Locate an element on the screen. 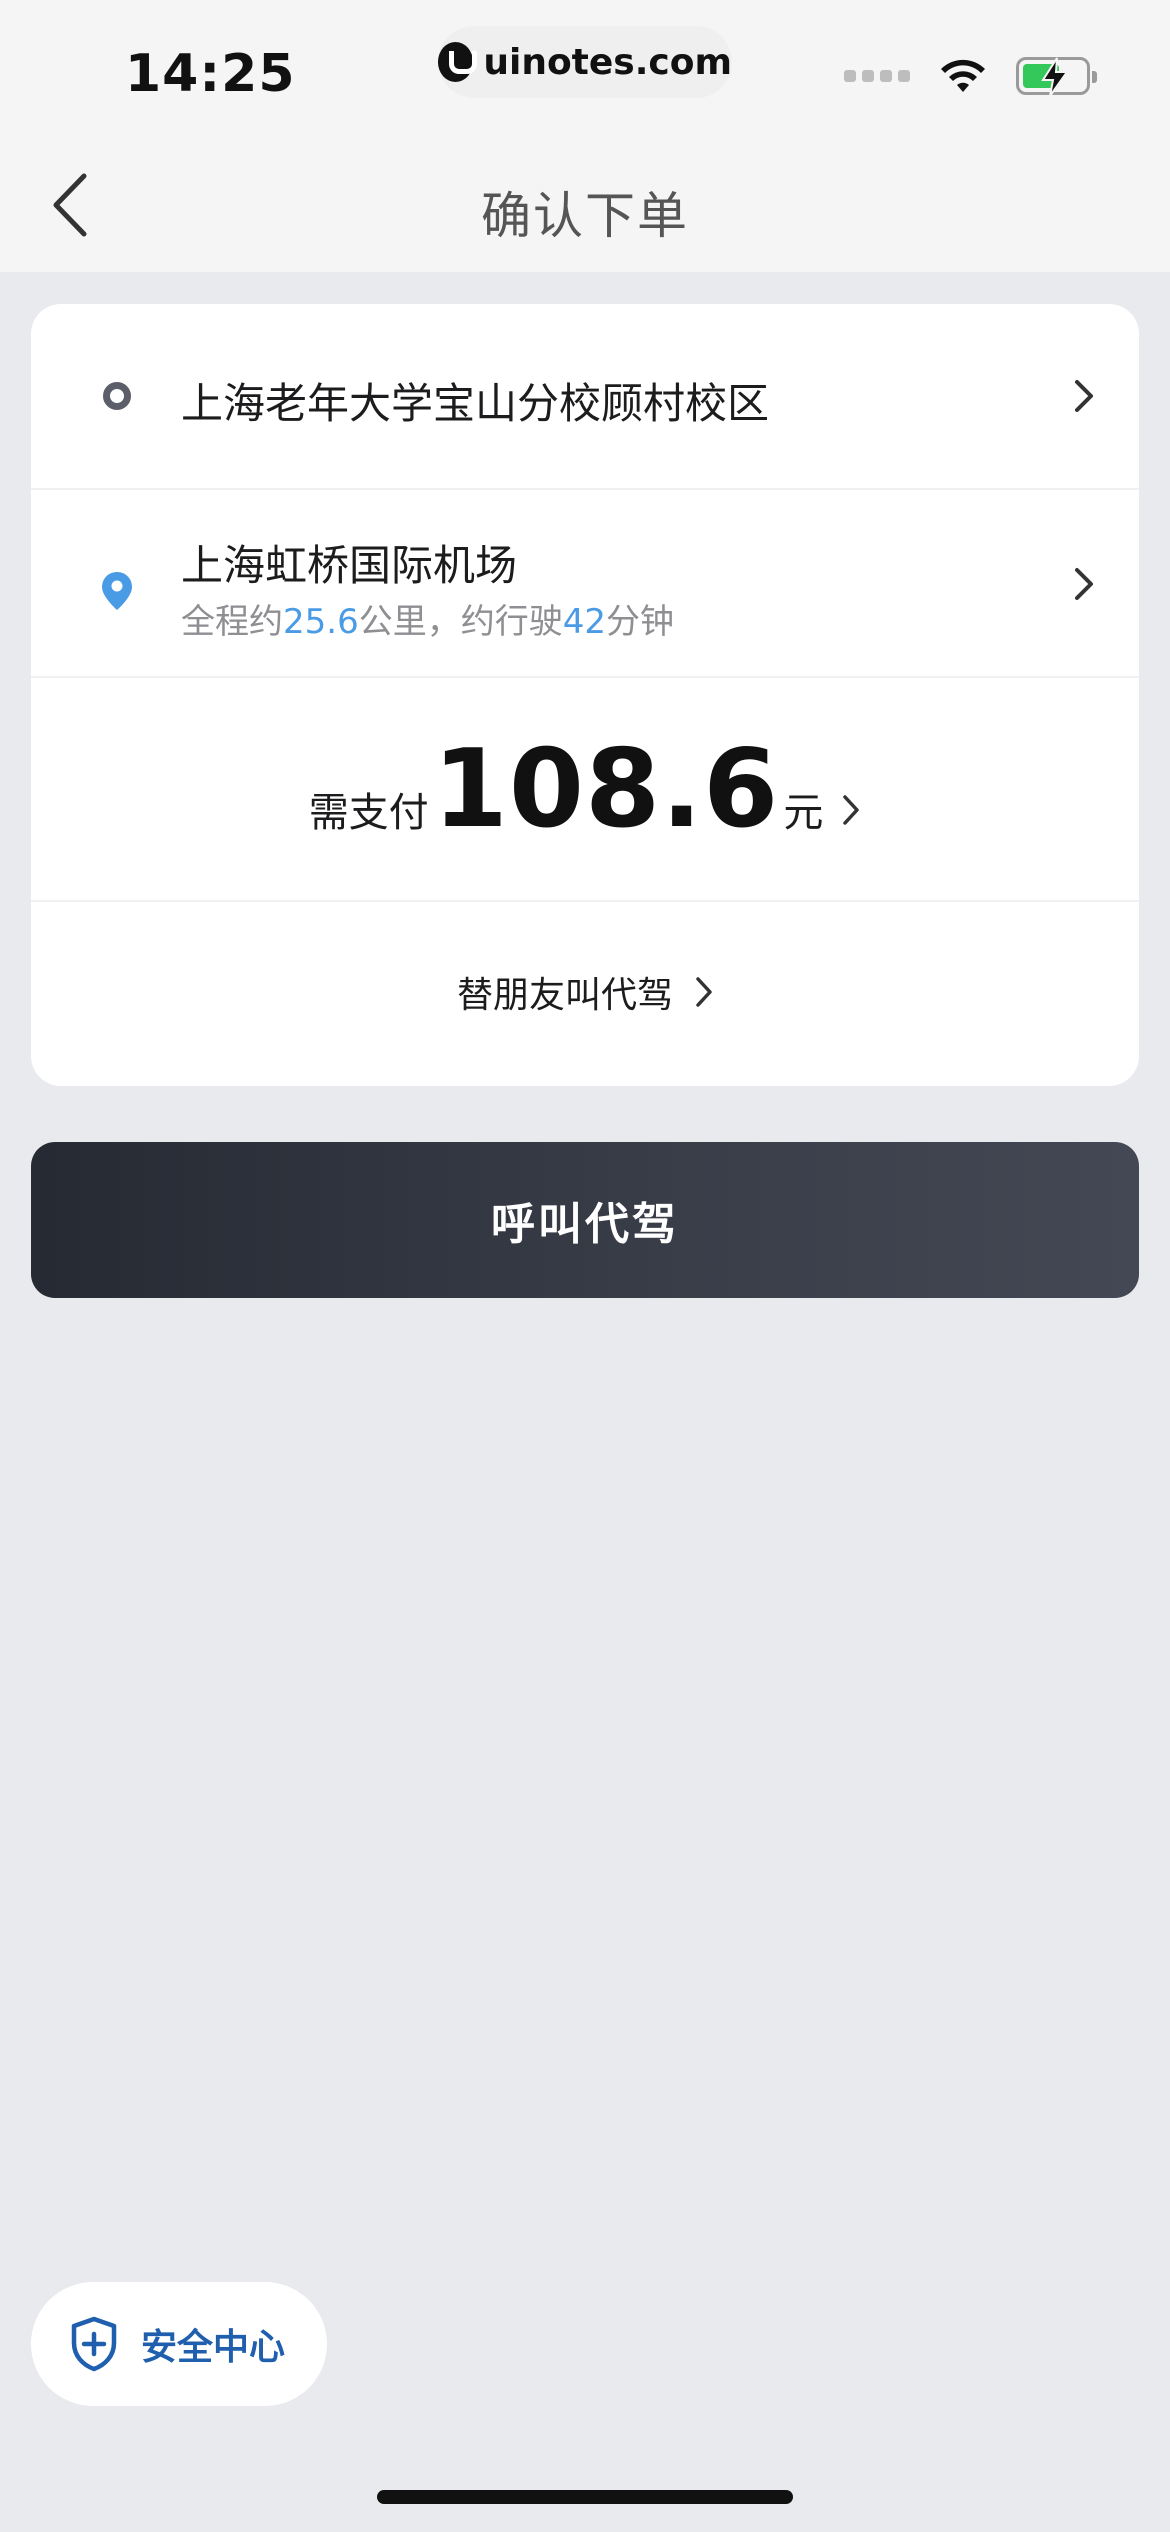  trip-summary: 全程约25.6公里，约行驶42分钟 is located at coordinates (427, 622).